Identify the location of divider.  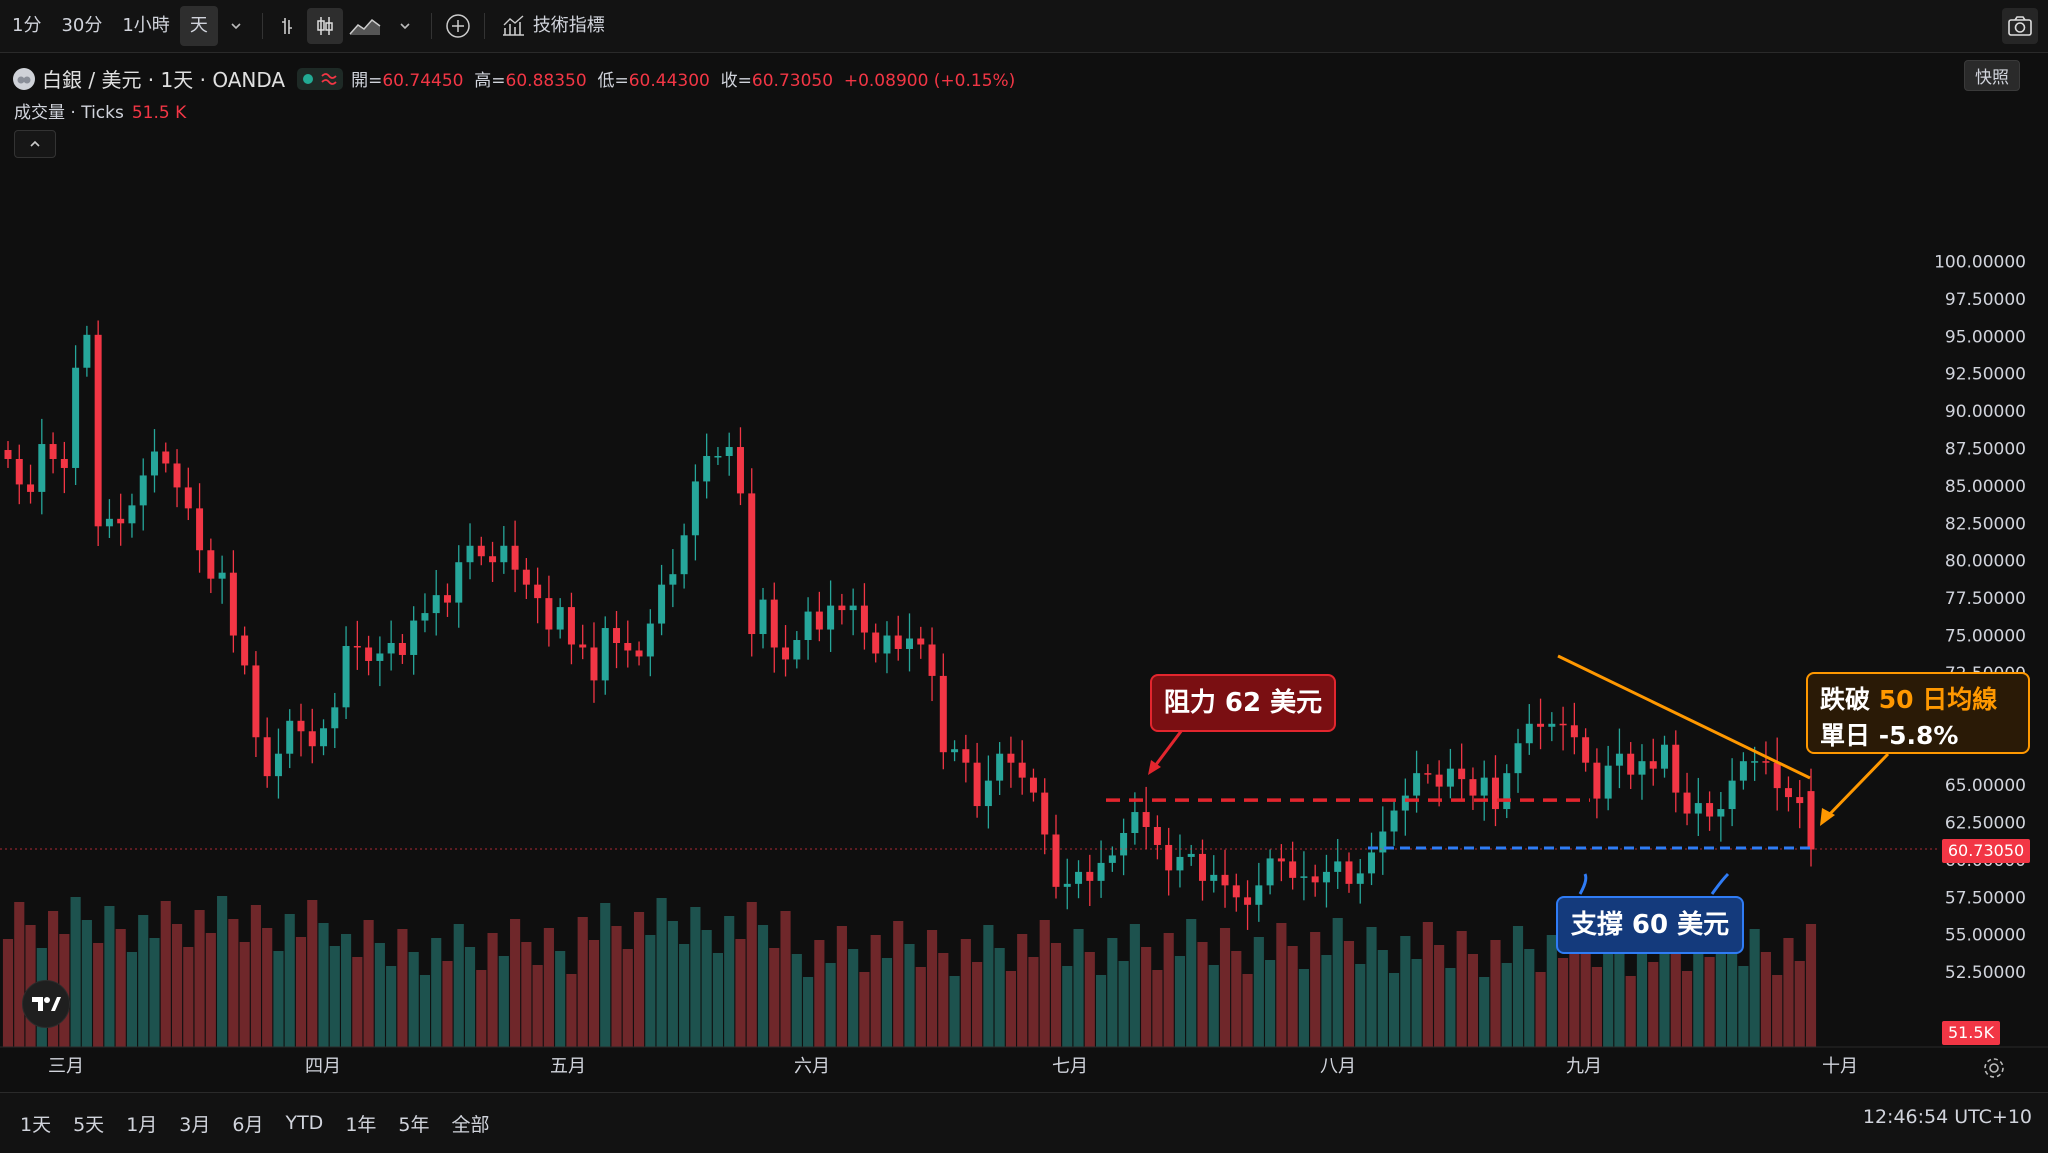
(431, 26).